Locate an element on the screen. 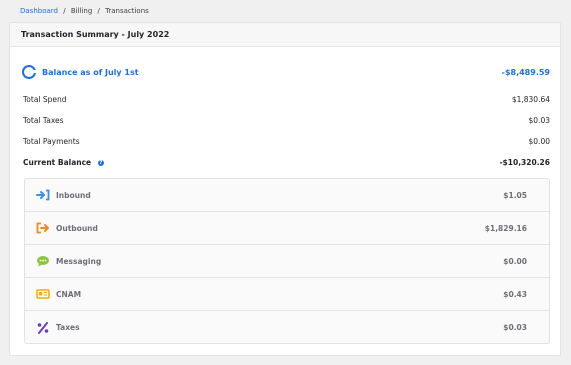 This screenshot has height=365, width=571. breadcrumb-billing: Billing is located at coordinates (81, 11).